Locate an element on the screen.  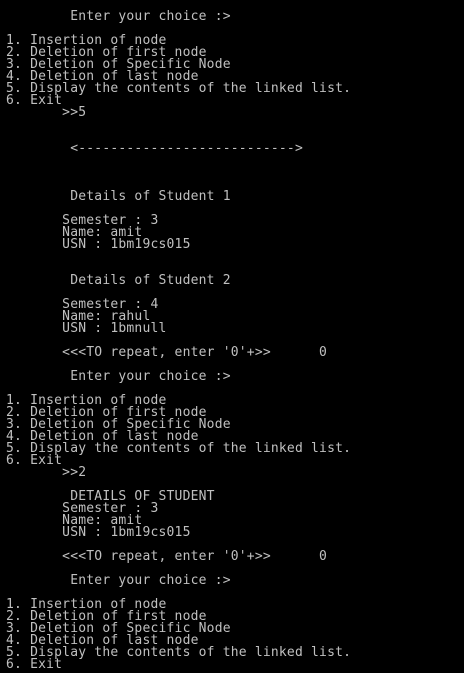
console-line: >>5 is located at coordinates (46, 112).